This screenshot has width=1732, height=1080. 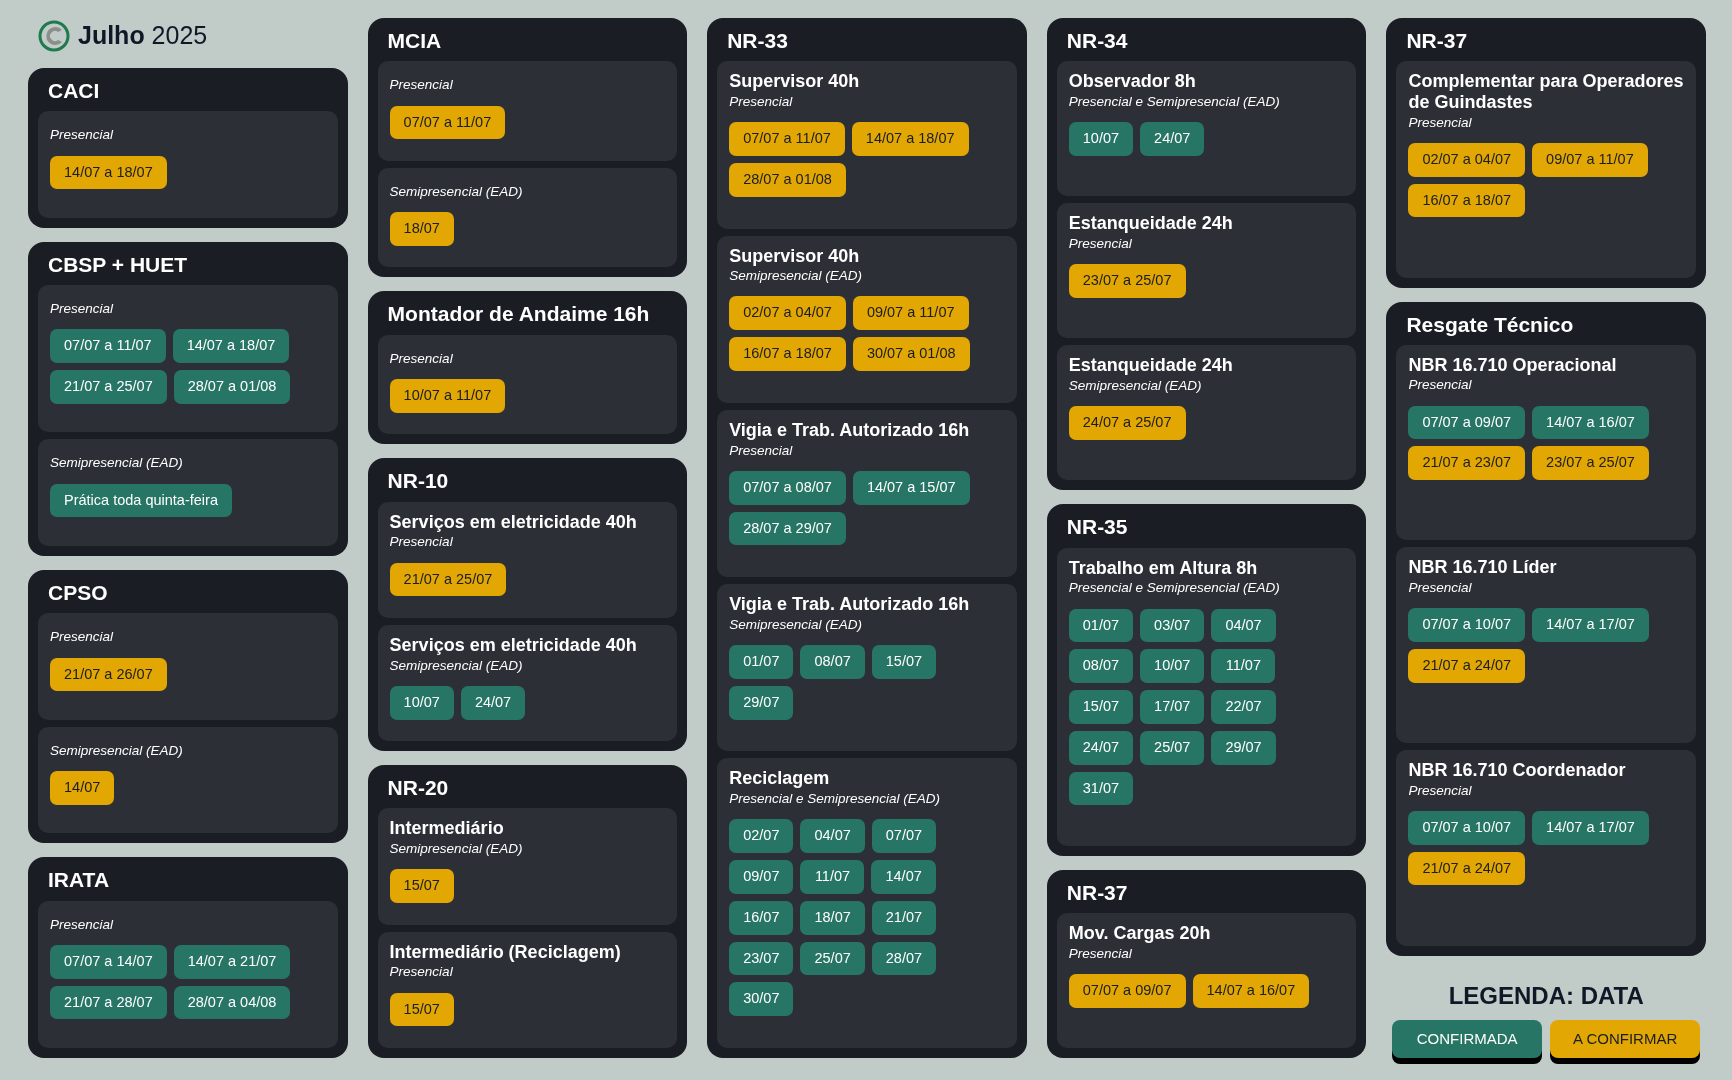 I want to click on course-name: Vigia e Trab. Autorizado 16h, so click(x=850, y=430).